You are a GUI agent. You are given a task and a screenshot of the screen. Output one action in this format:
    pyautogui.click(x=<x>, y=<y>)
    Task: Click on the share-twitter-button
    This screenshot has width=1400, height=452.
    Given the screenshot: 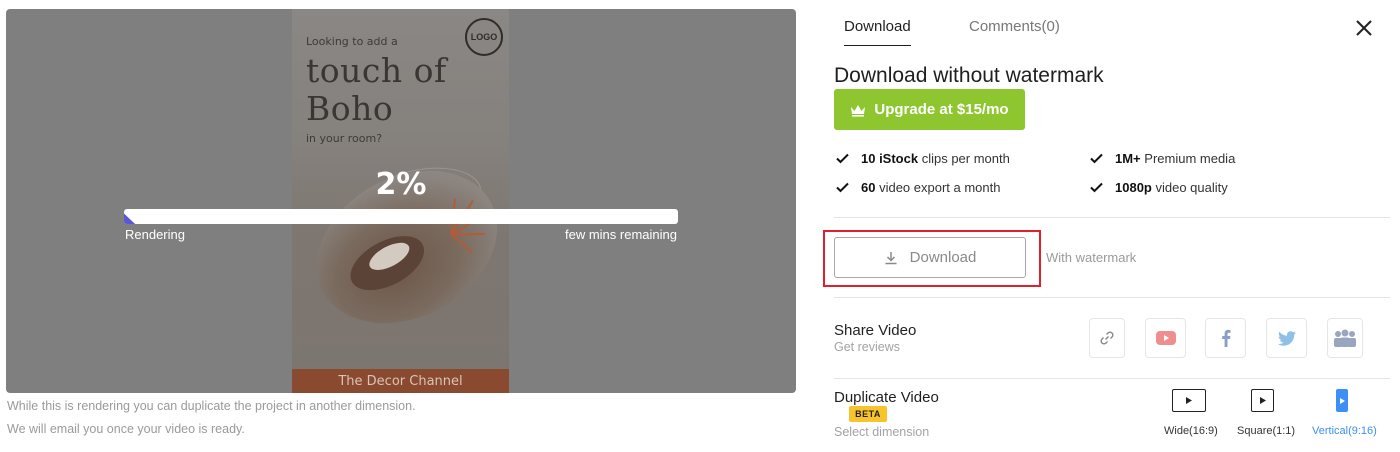 What is the action you would take?
    pyautogui.click(x=1286, y=338)
    